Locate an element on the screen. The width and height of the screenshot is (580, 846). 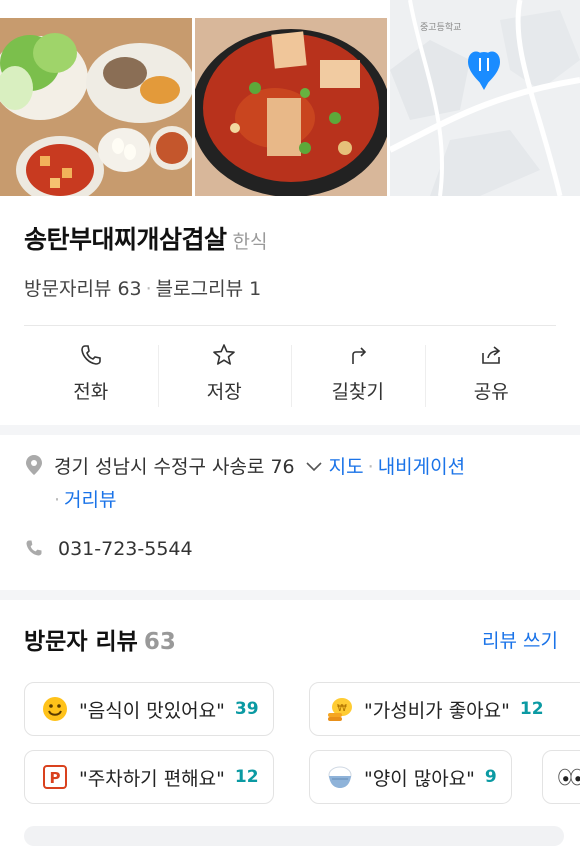
address-row: 경기 성남시 수정구 사송로 76 지도 · 내비게이션 · 거리뷰 is located at coordinates (294, 484).